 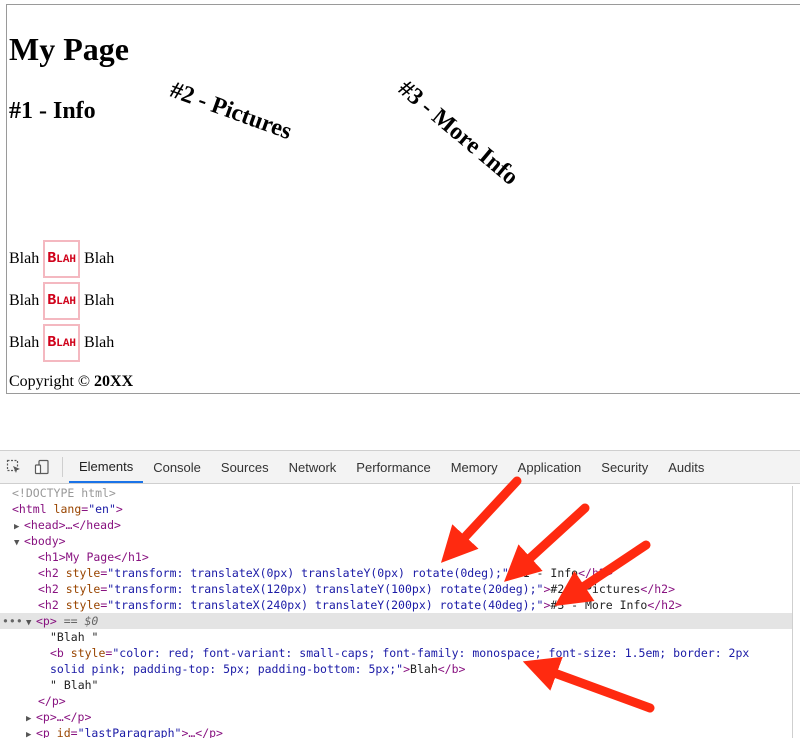 I want to click on h1-node: <h1>My Page</h1>, so click(x=400, y=557).